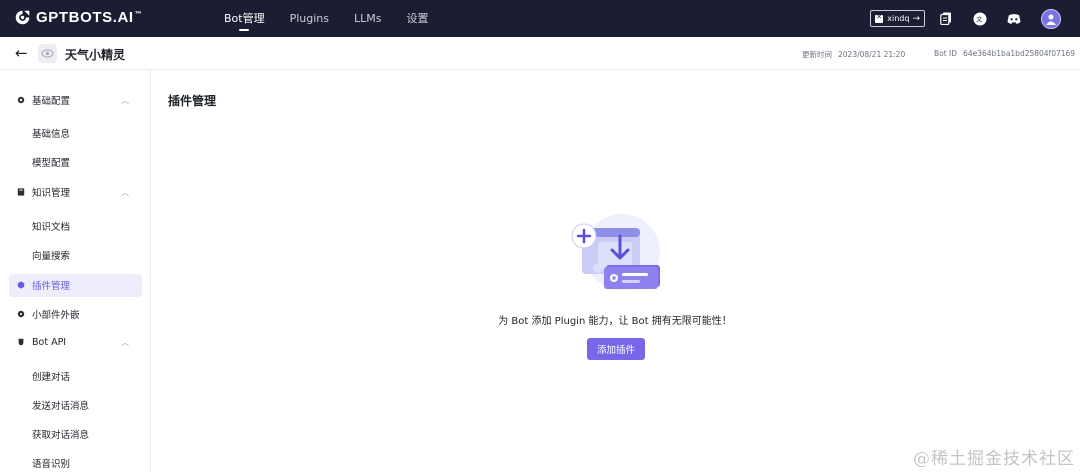 The height and width of the screenshot is (472, 1080). What do you see at coordinates (89, 17) in the screenshot?
I see `logo-text: GPTBOTS.AI™` at bounding box center [89, 17].